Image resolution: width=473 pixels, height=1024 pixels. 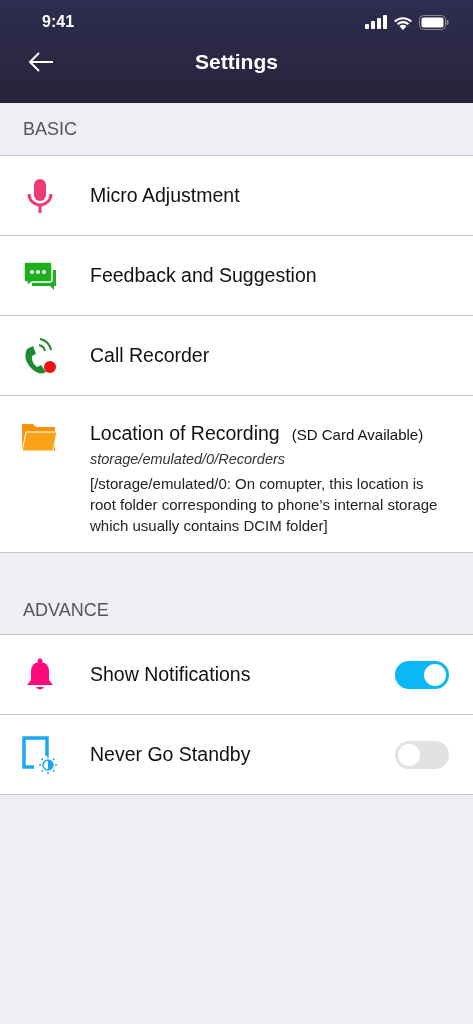 What do you see at coordinates (188, 459) in the screenshot?
I see `folder-path: storage/emulated/0/Recorders` at bounding box center [188, 459].